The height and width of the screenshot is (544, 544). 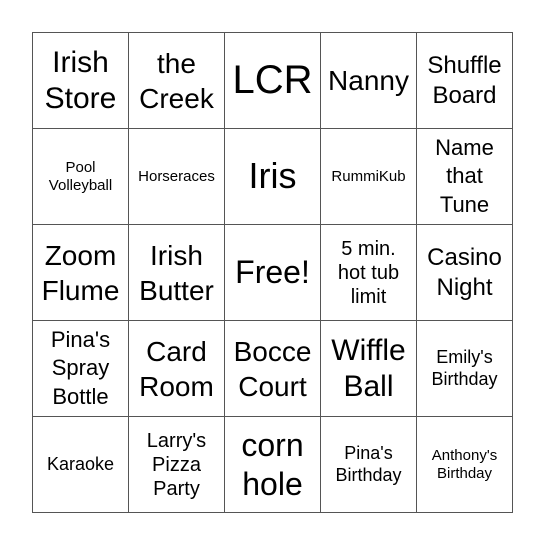 I want to click on bingo-cell: Horseraces, so click(x=176, y=176).